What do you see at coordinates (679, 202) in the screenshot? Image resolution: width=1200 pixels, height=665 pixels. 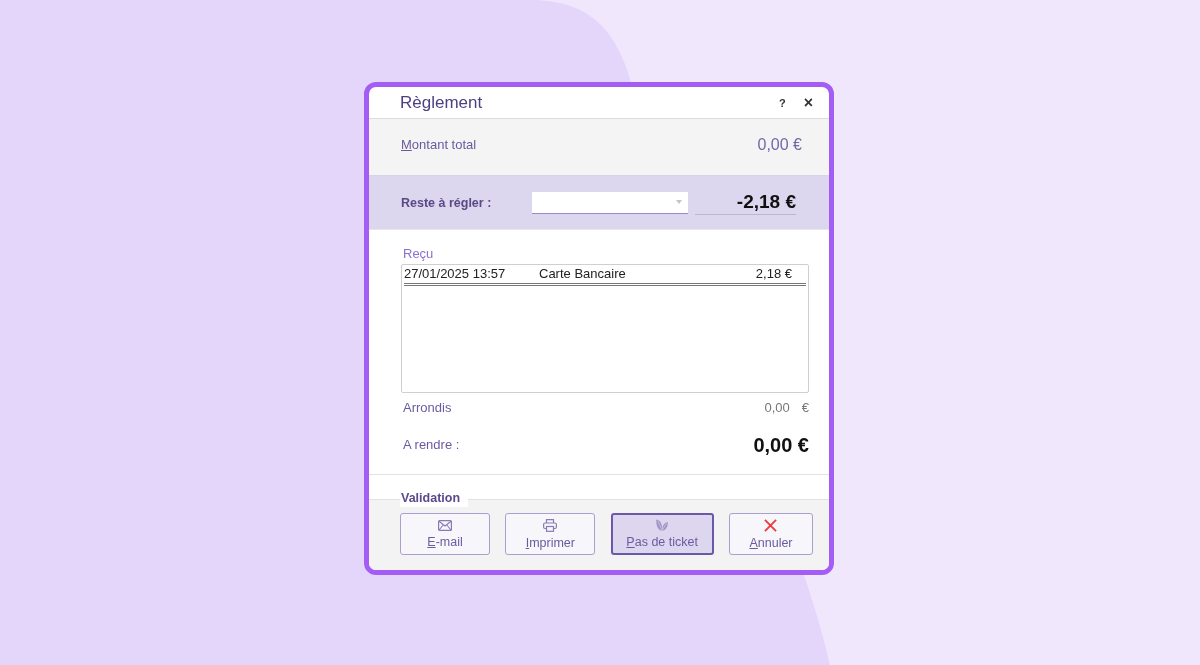 I see `caret-icon` at bounding box center [679, 202].